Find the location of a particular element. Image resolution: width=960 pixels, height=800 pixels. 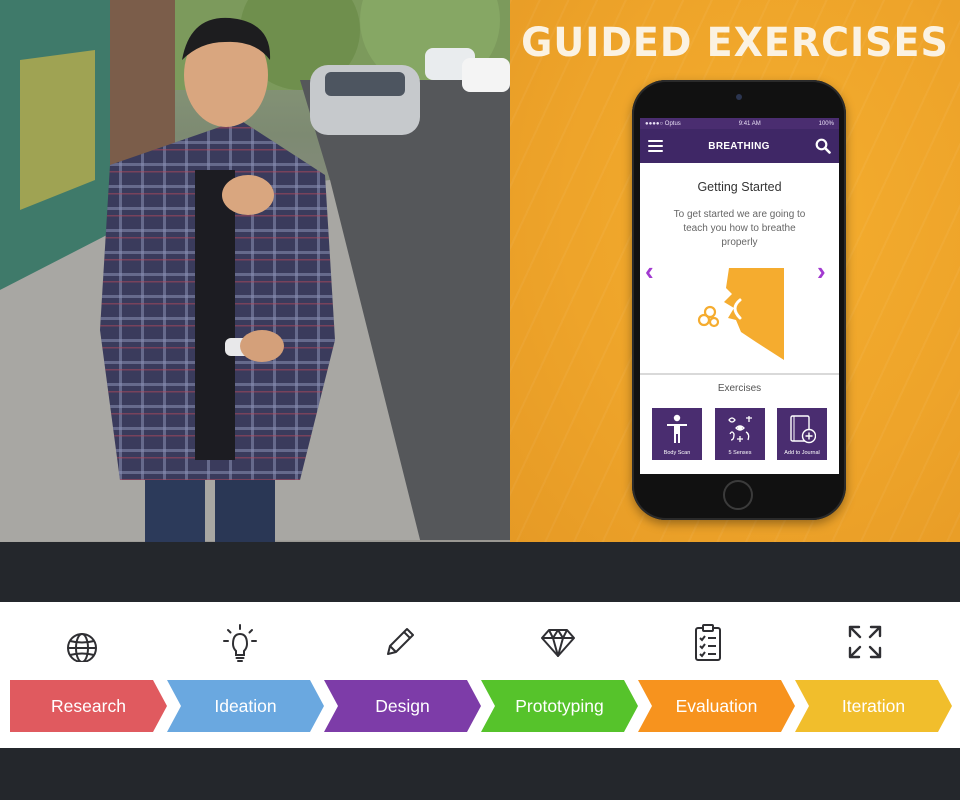

process-step-prototyping: Prototyping is located at coordinates (559, 706).